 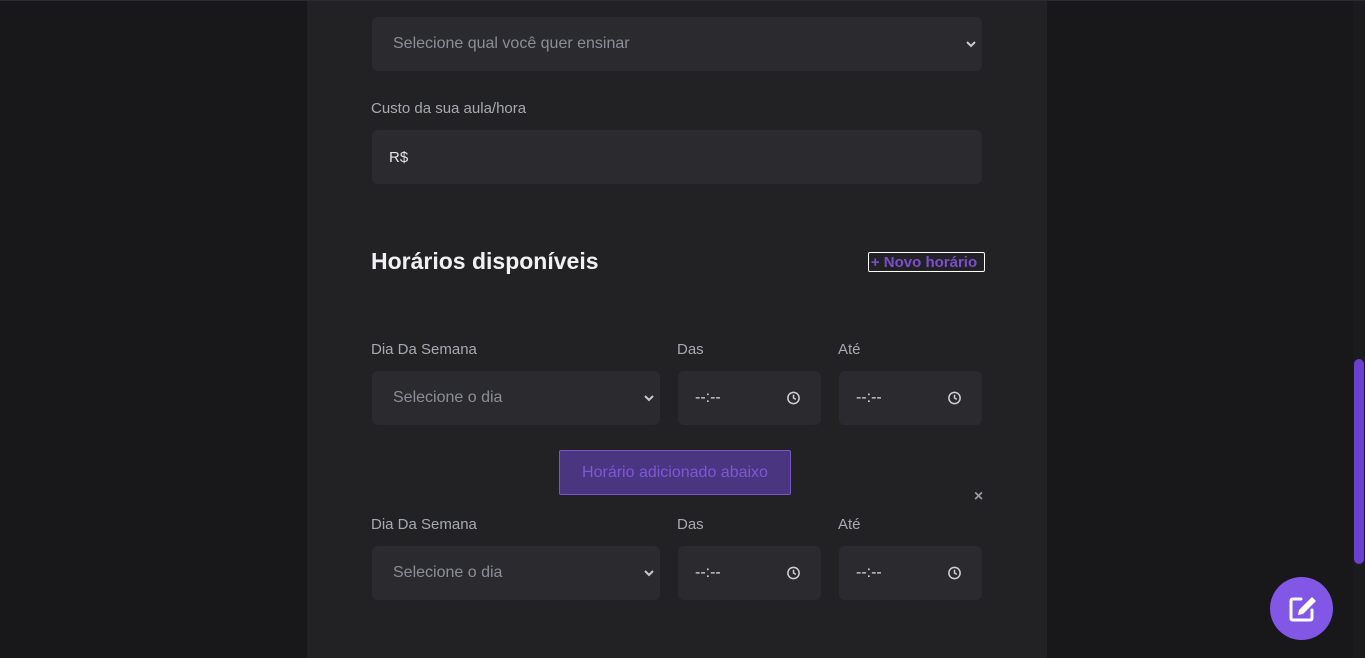 What do you see at coordinates (677, 44) in the screenshot?
I see `subject-select: Selecione qual você quer ensinar` at bounding box center [677, 44].